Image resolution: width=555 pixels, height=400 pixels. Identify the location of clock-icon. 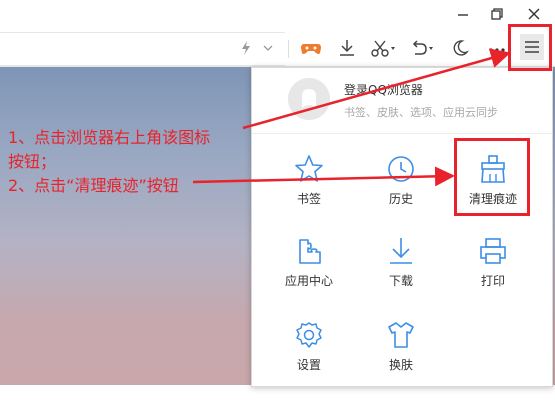
(401, 169).